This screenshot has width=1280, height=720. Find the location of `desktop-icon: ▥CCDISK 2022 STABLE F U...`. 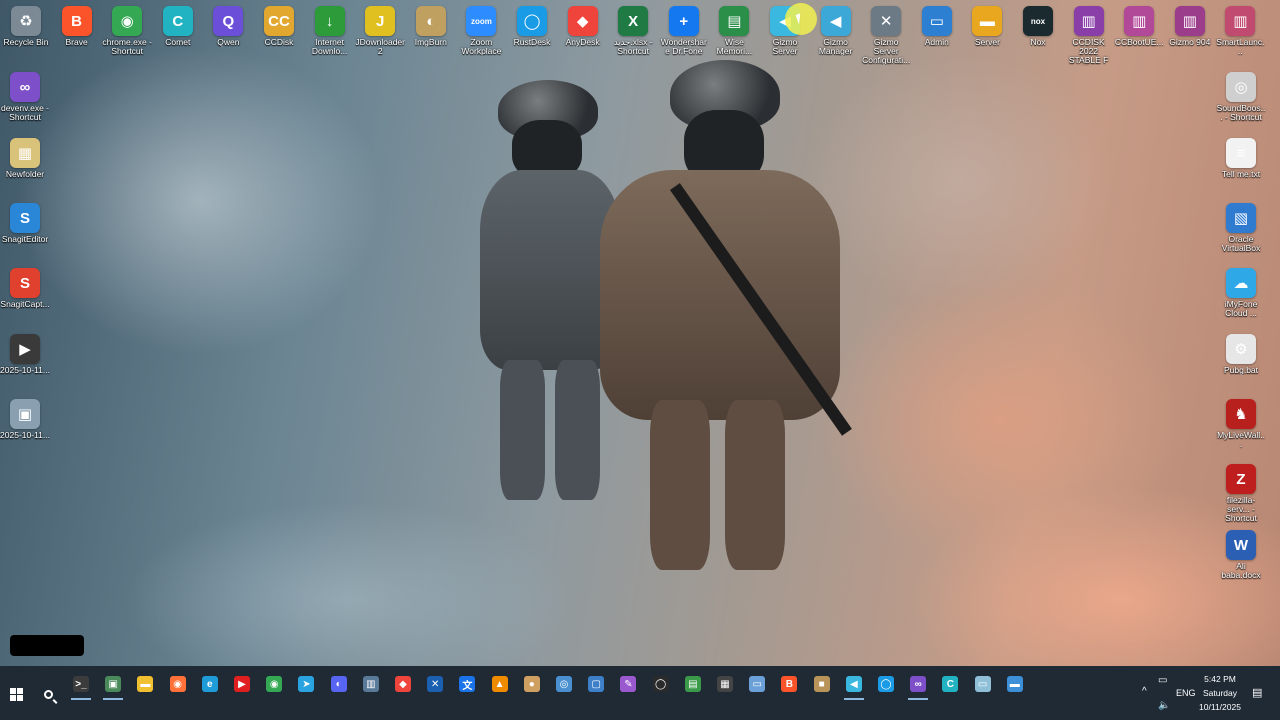

desktop-icon: ▥CCDISK 2022 STABLE F U... is located at coordinates (1089, 34).